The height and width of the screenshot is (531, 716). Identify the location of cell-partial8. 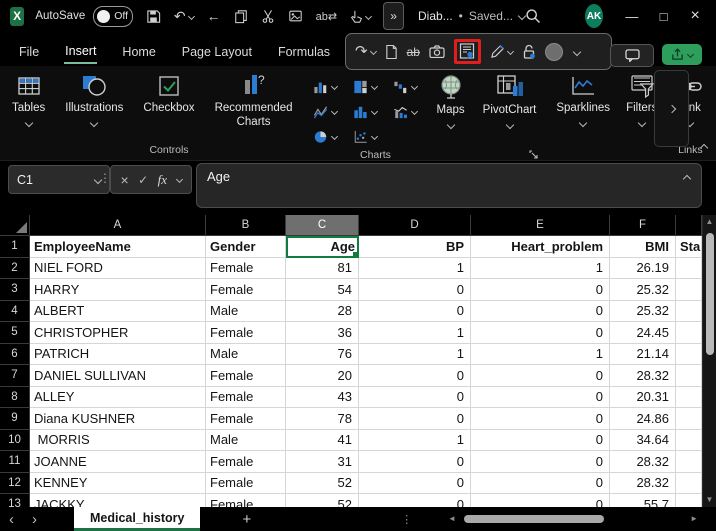
(689, 397).